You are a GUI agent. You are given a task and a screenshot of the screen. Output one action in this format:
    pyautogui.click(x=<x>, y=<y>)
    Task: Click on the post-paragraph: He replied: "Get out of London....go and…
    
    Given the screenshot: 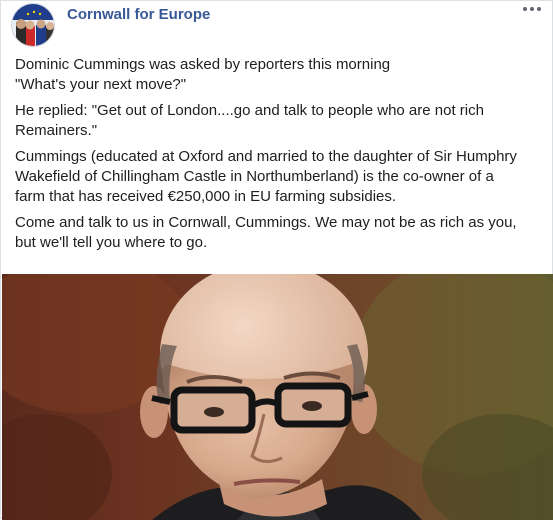 What is the action you would take?
    pyautogui.click(x=275, y=121)
    